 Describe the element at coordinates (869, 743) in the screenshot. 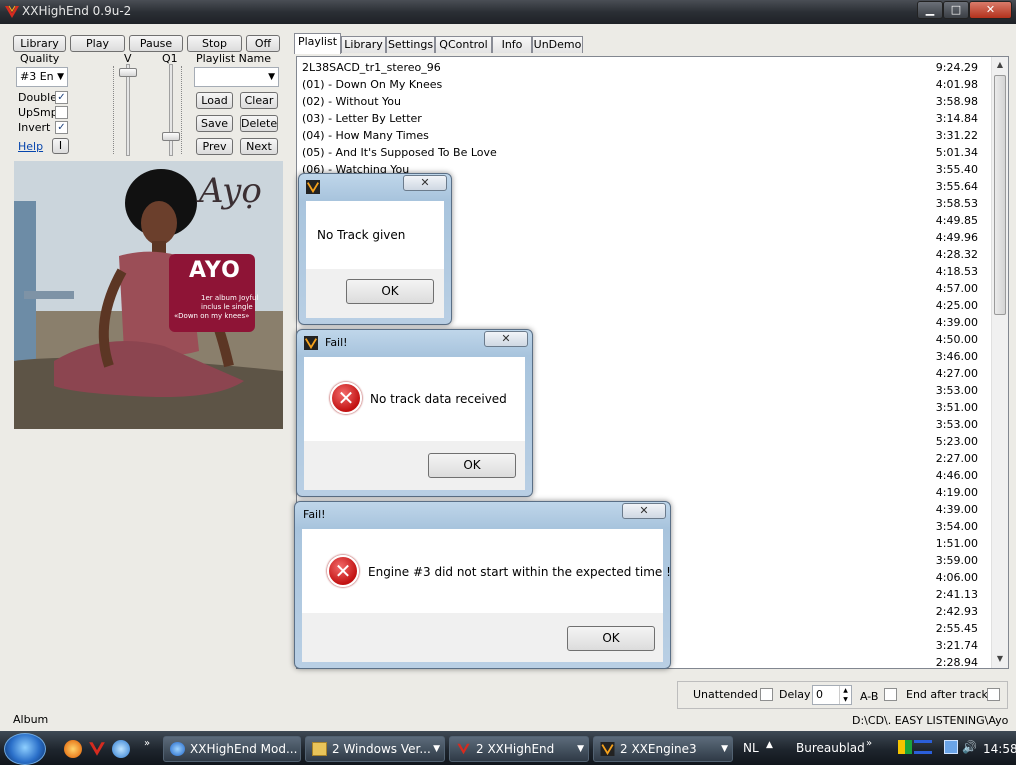

I see `toolbar-more-icon: »` at that location.